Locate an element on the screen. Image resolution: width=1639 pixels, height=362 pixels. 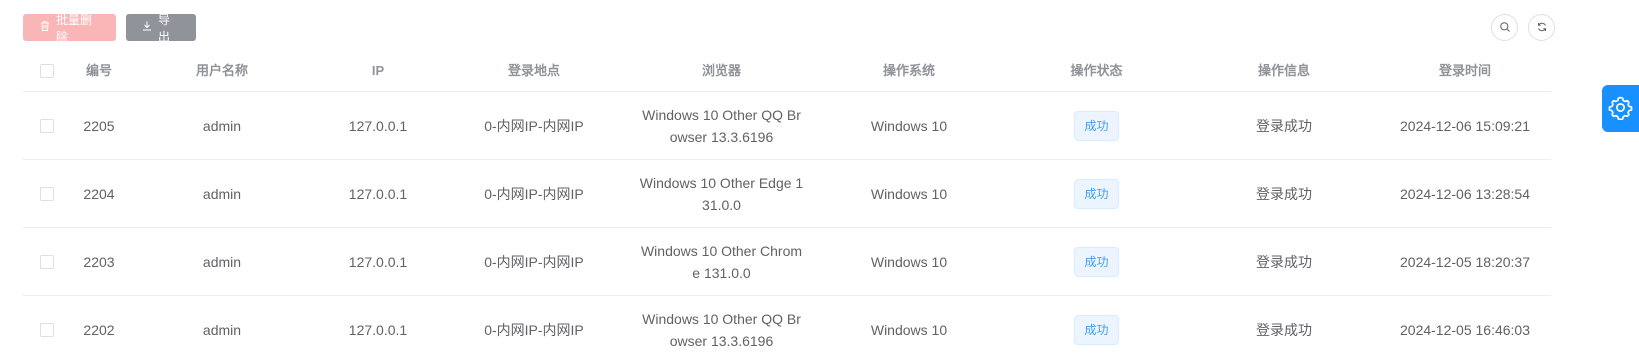
cell-time: 2024-12-05 18:20:37 is located at coordinates (1465, 261).